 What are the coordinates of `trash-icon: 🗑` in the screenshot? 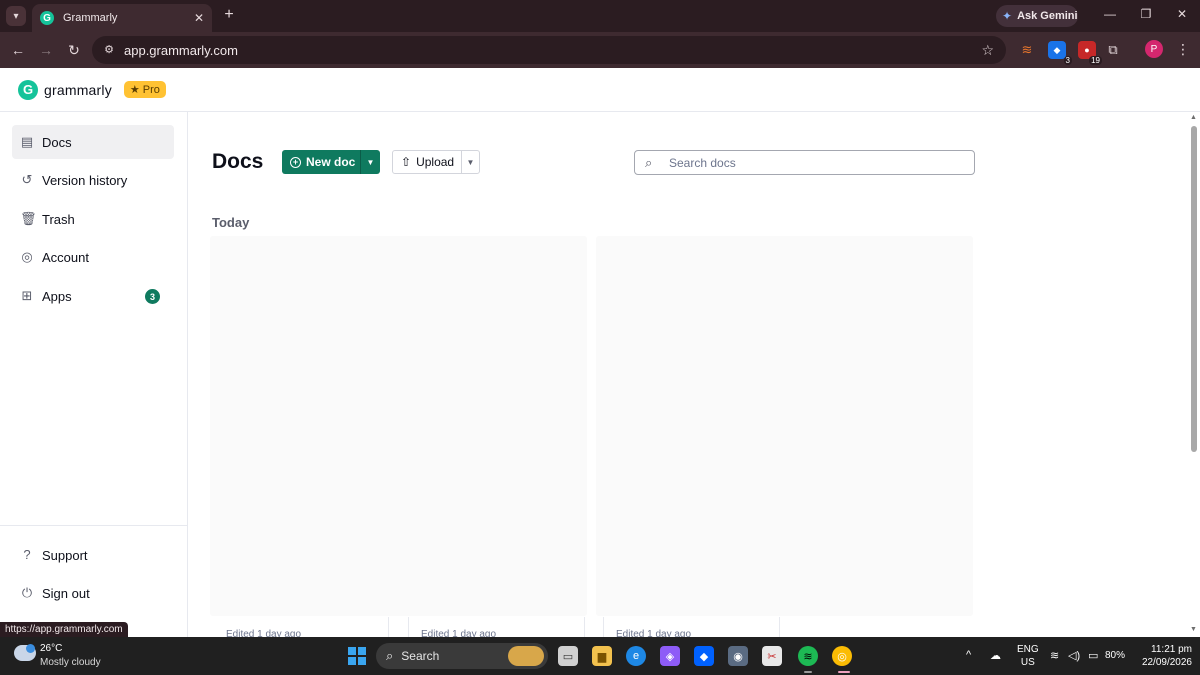 It's located at (28, 218).